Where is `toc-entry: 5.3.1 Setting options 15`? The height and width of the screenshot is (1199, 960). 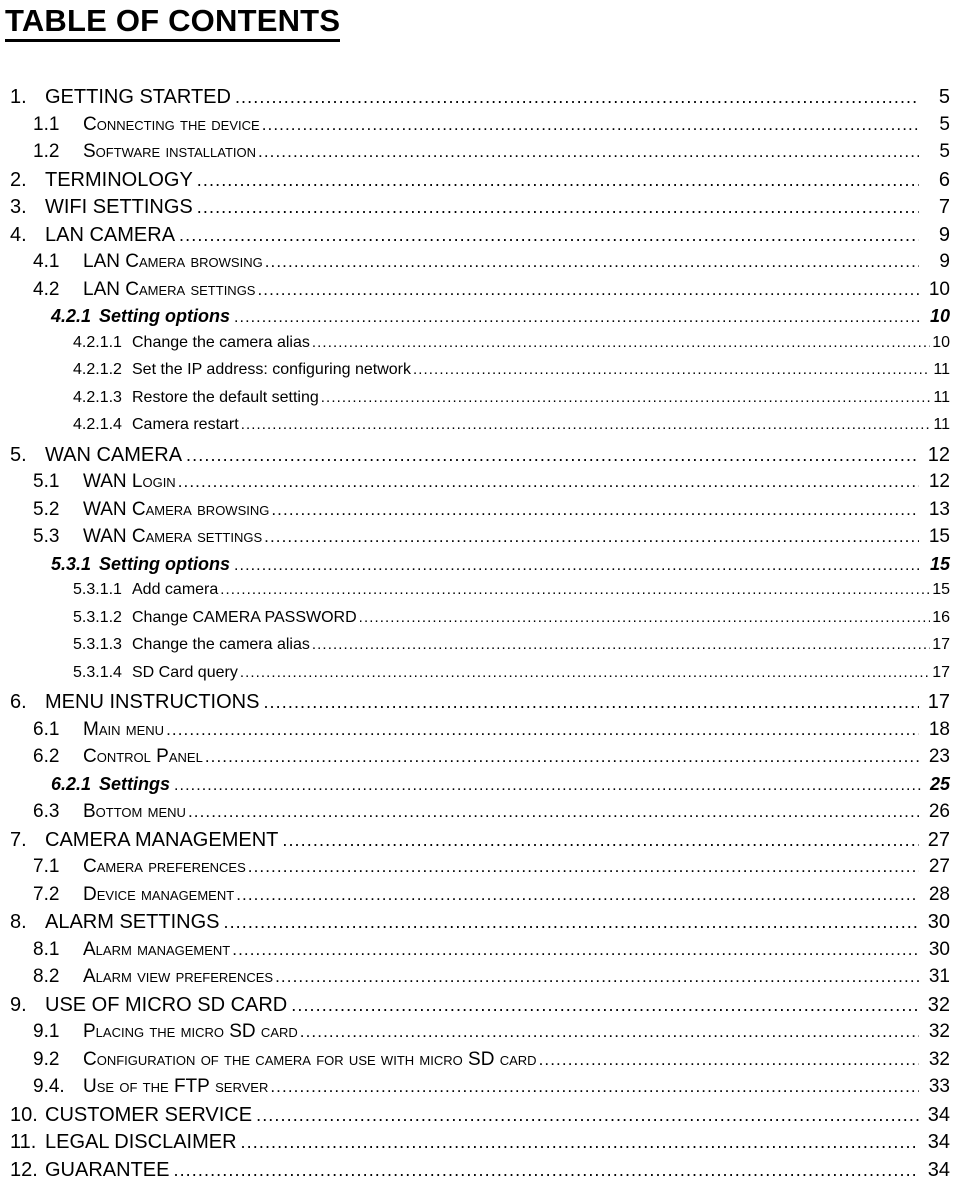
toc-entry: 5.3.1 Setting options 15 is located at coordinates (477, 568).